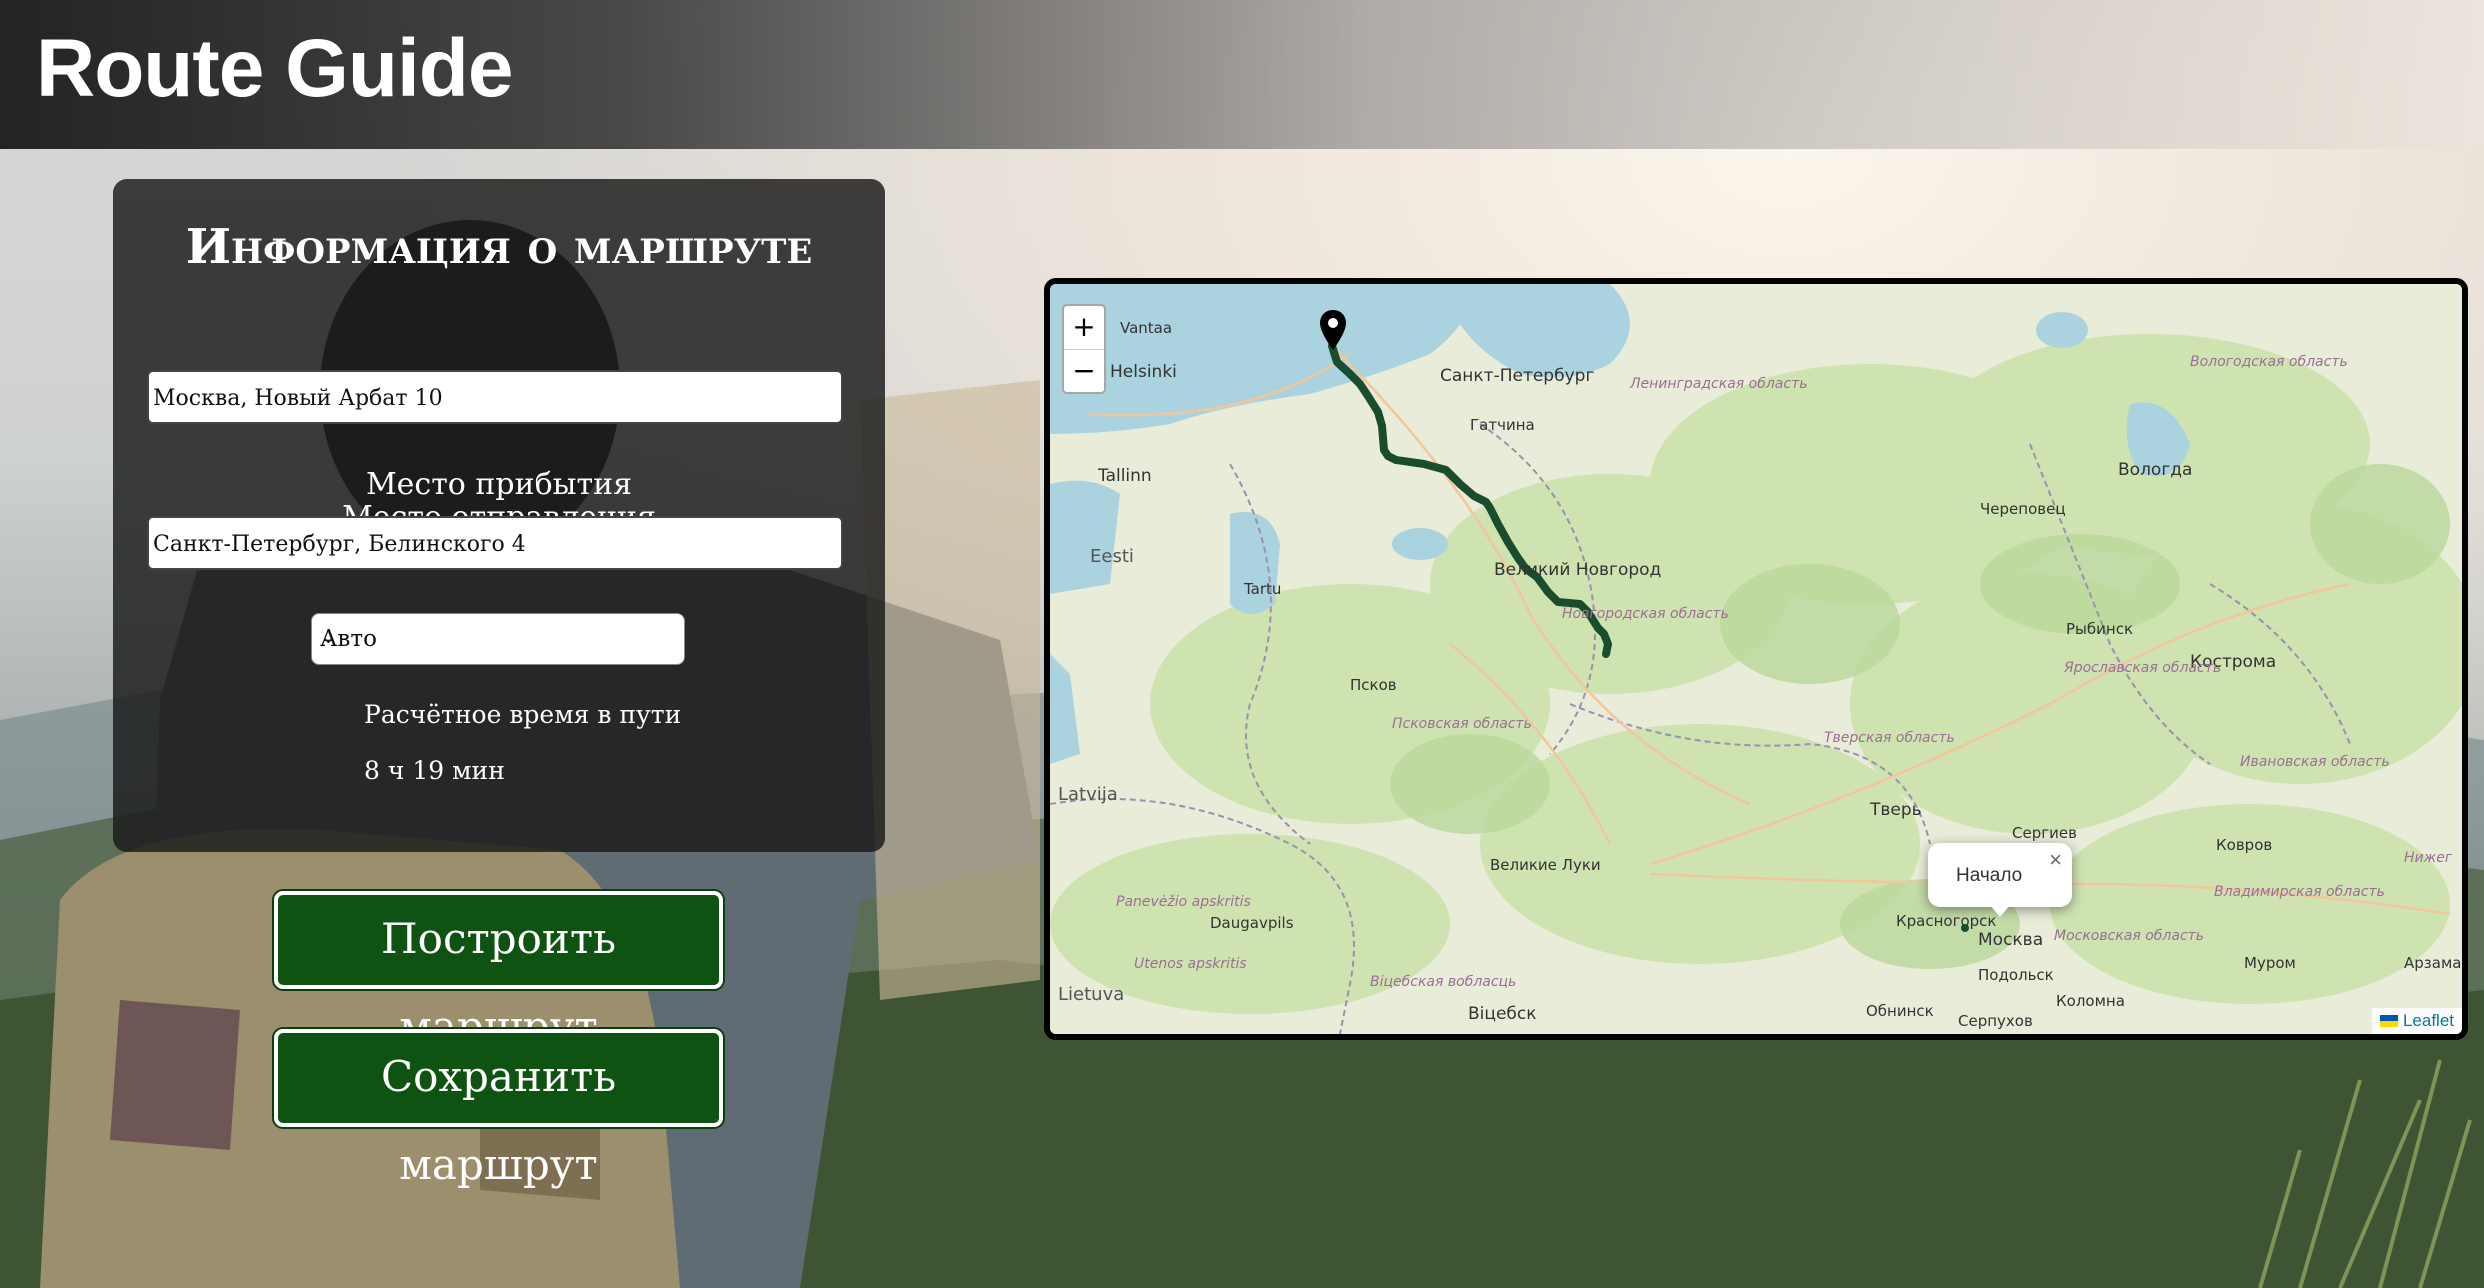  What do you see at coordinates (1252, 923) in the screenshot?
I see `map-label-daugavpils: Daugavpils` at bounding box center [1252, 923].